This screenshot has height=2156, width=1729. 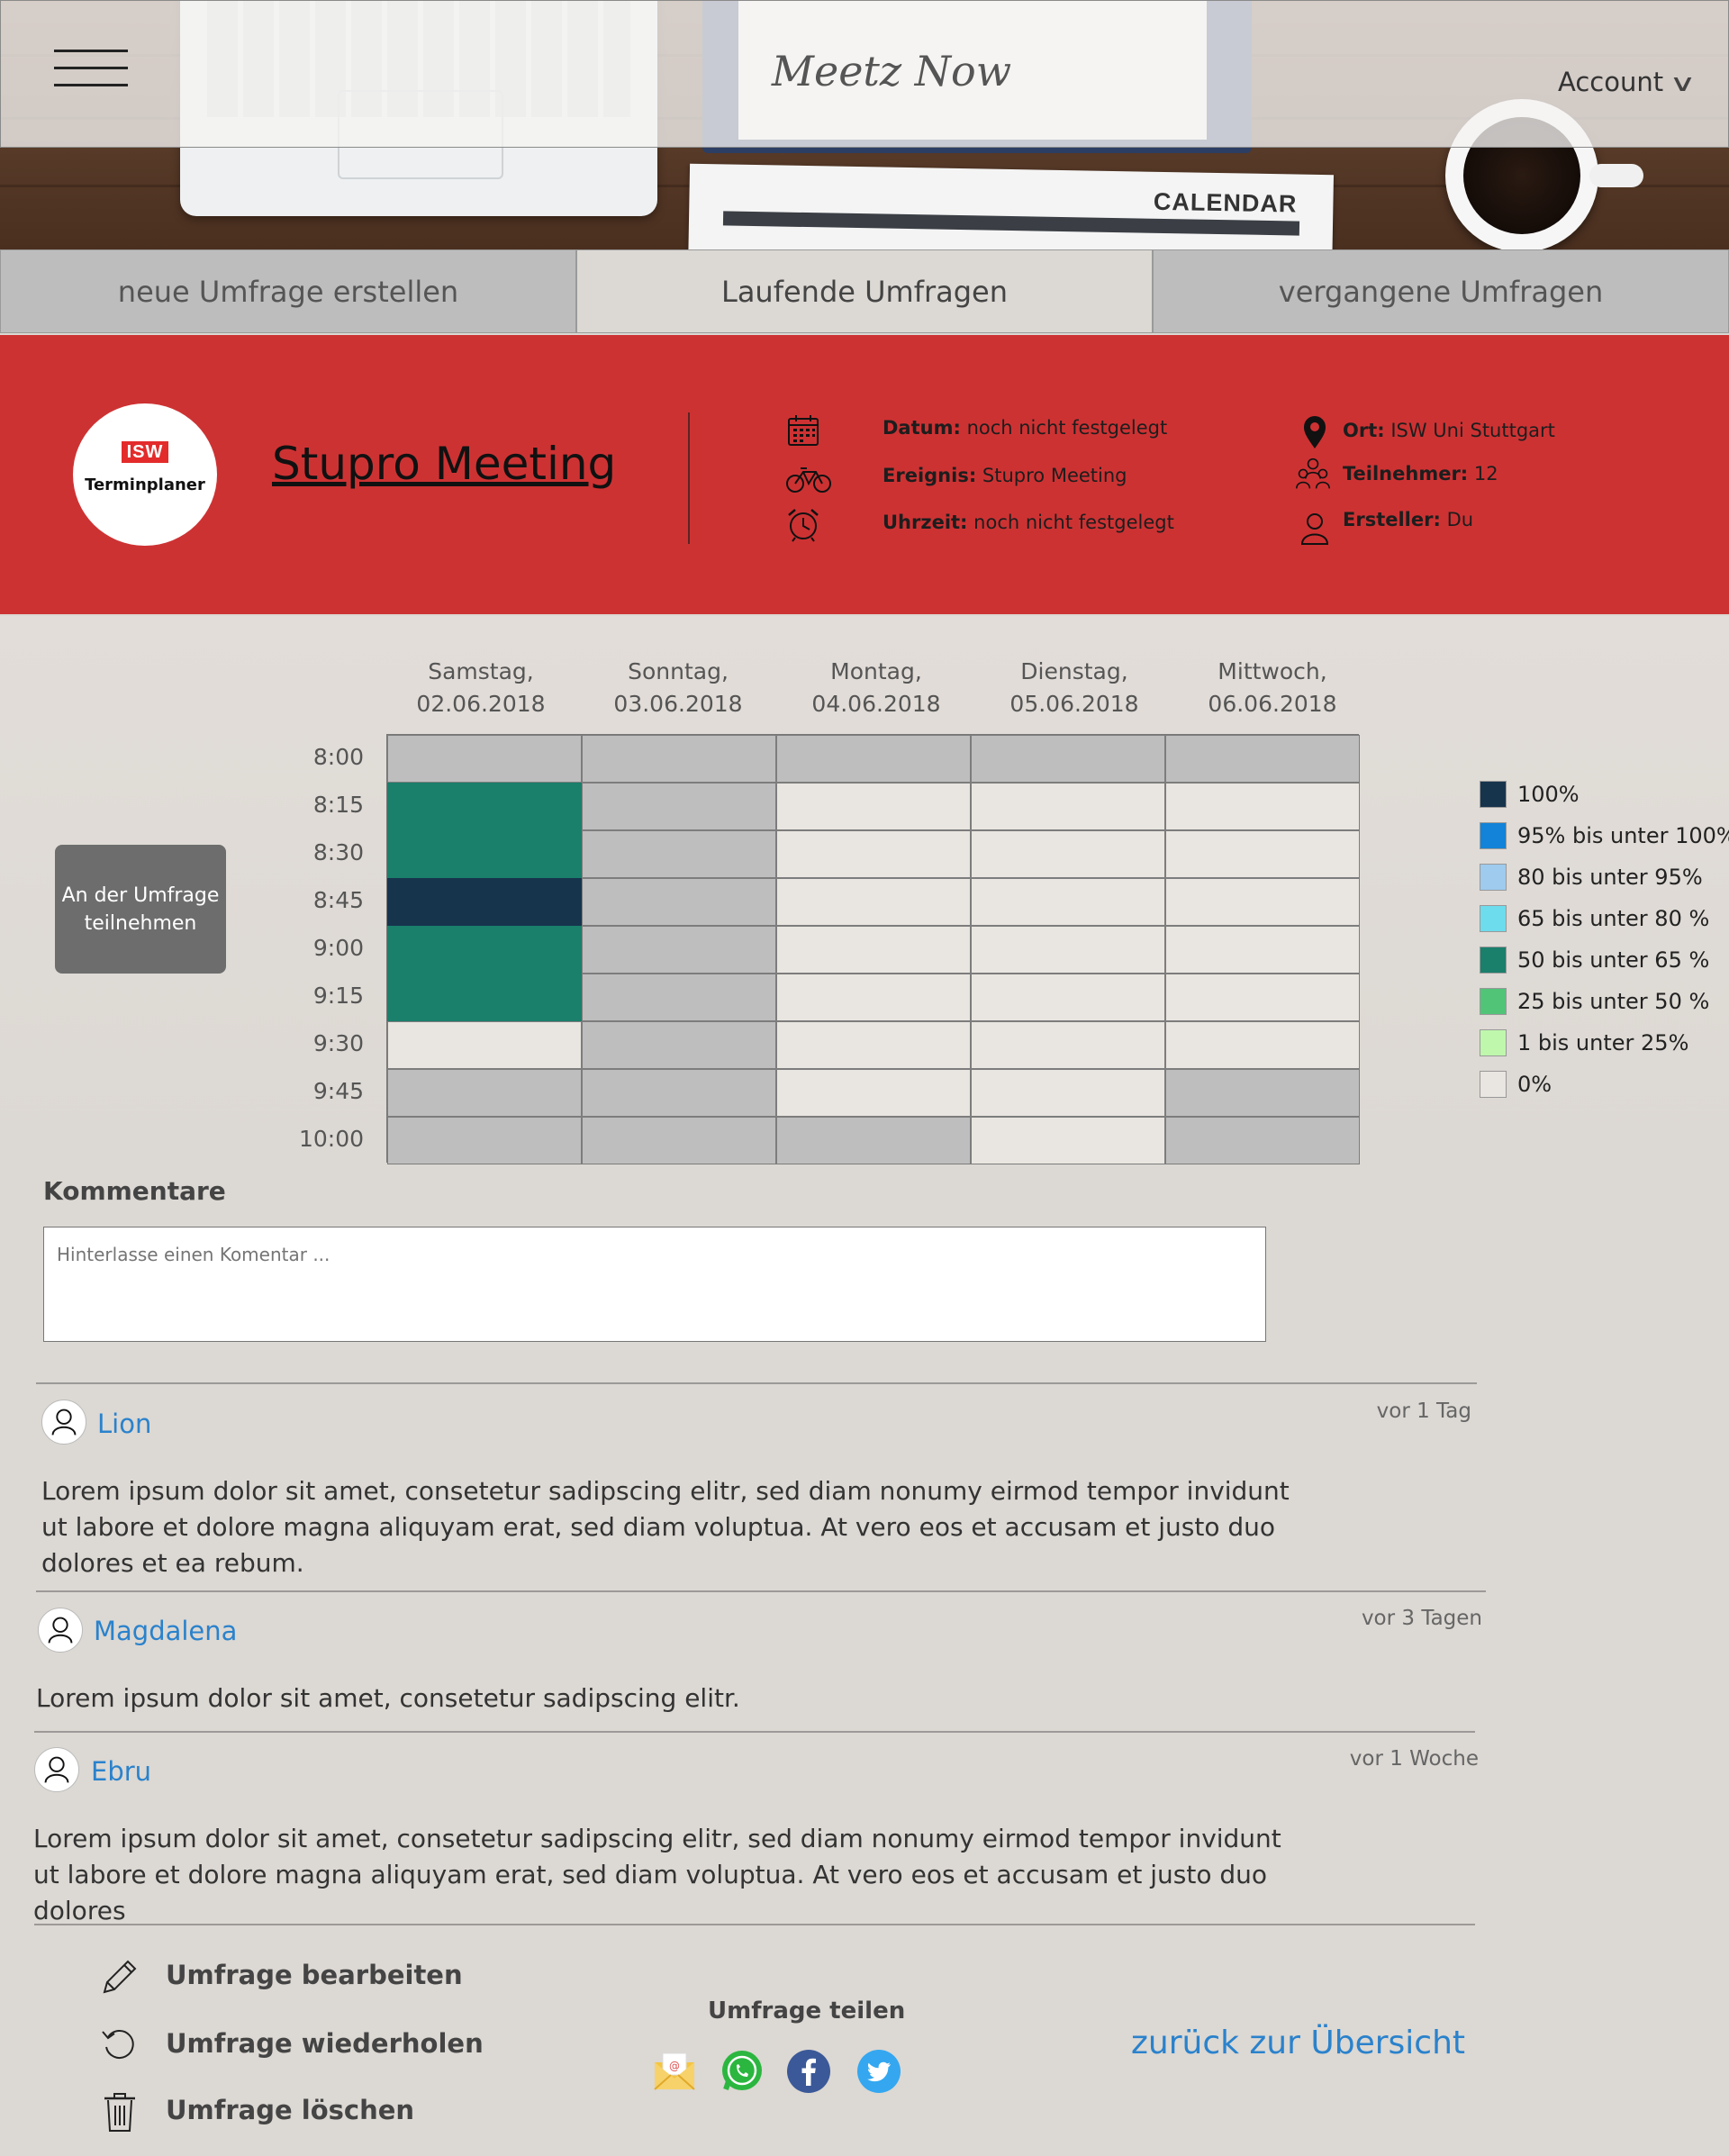 What do you see at coordinates (91, 68) in the screenshot?
I see `hamburger-menu-icon` at bounding box center [91, 68].